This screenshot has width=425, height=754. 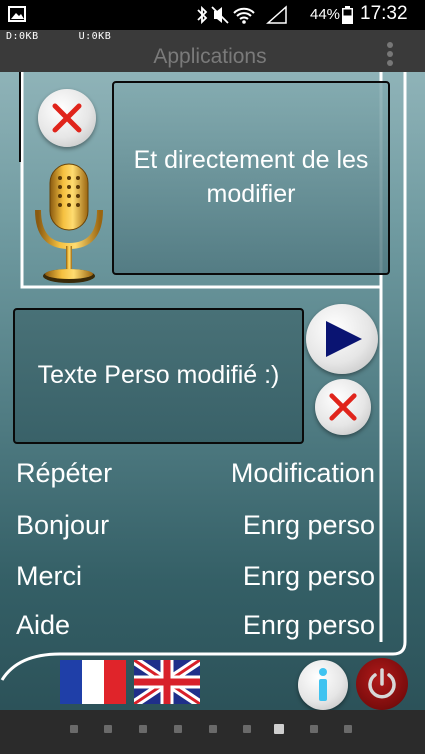 I want to click on mute-icon, so click(x=220, y=15).